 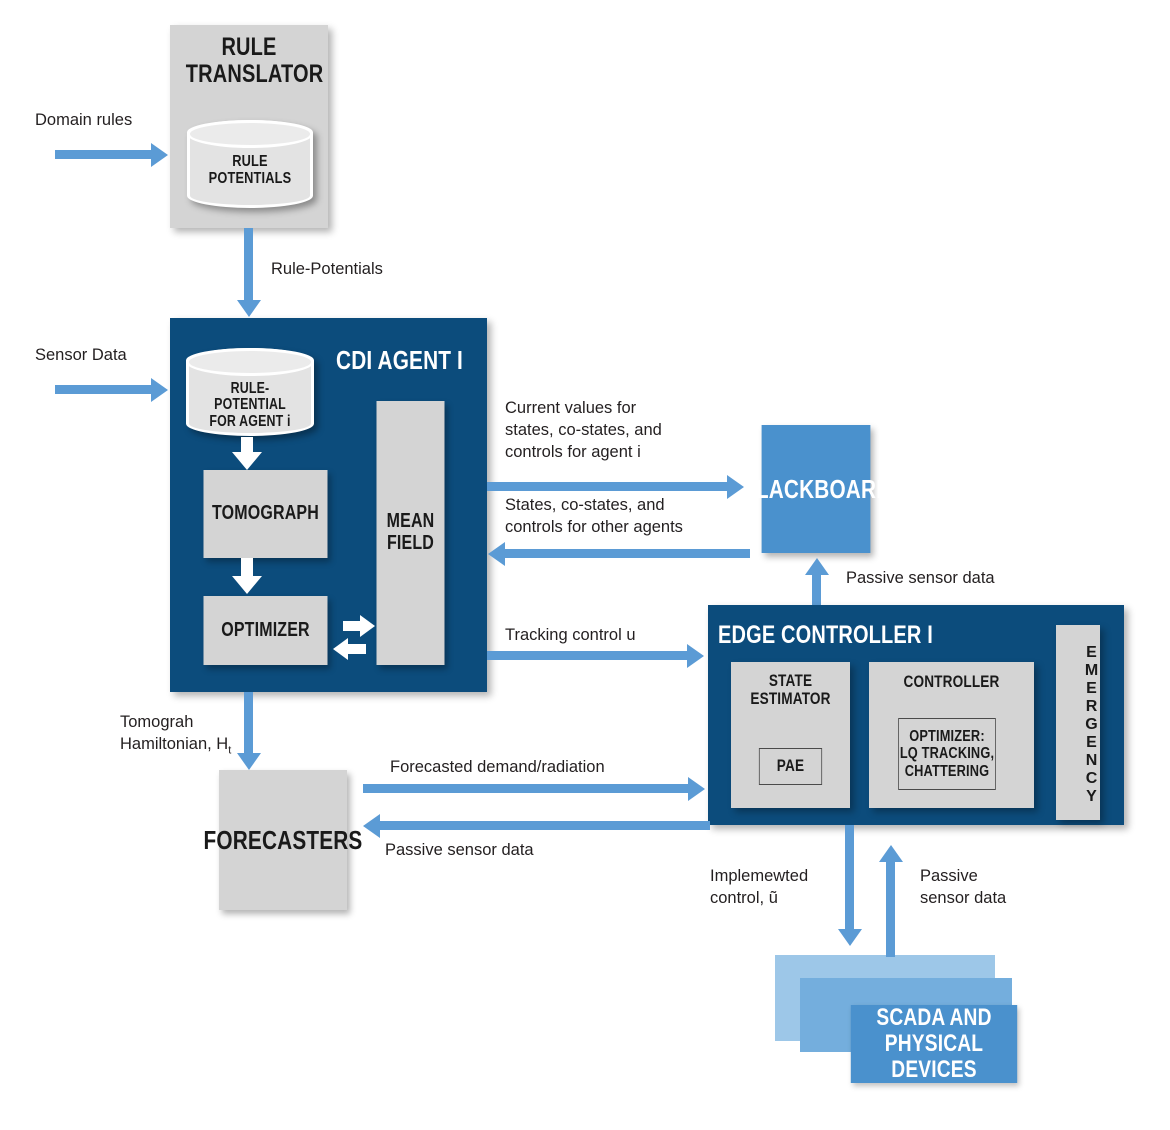 I want to click on domain-rules-arrow-head, so click(x=159, y=154).